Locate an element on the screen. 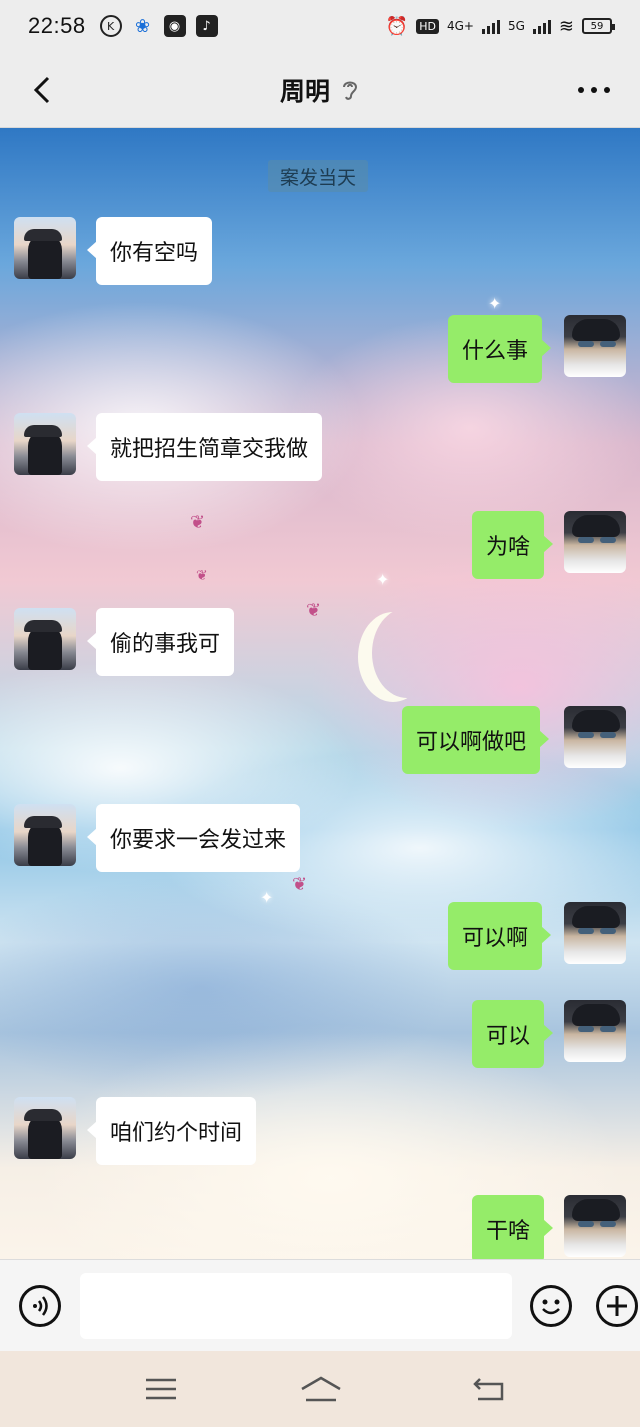  message-bubble-incoming: 咱们约个时间 is located at coordinates (171, 1131).